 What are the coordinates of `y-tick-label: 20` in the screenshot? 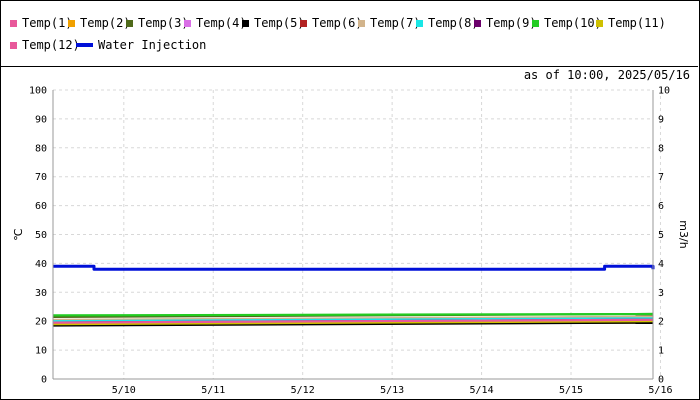 It's located at (41, 322).